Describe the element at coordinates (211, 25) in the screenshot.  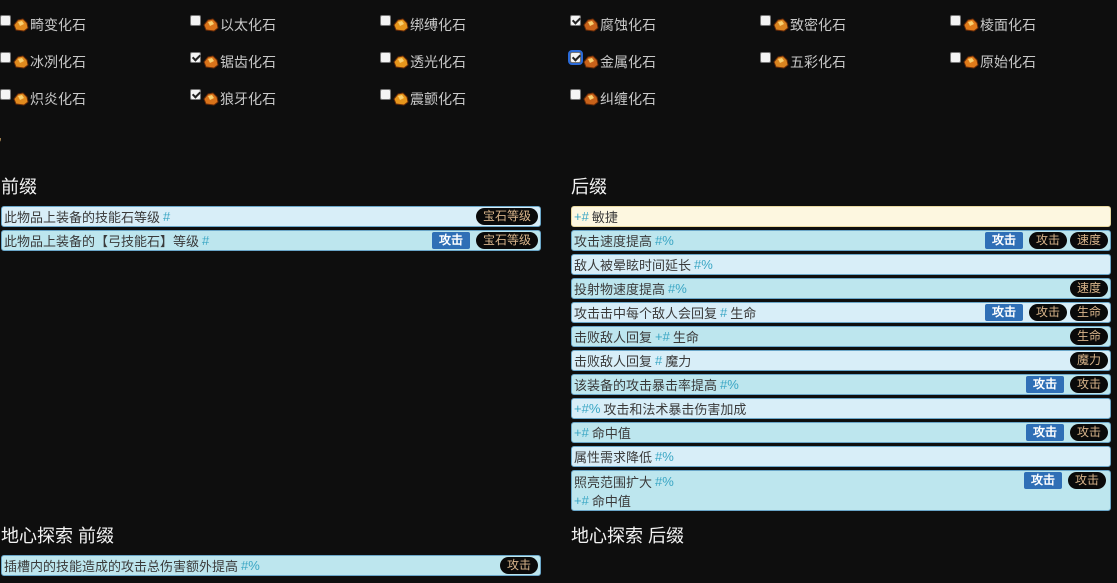
I see `fossil-aetheric-icon` at that location.